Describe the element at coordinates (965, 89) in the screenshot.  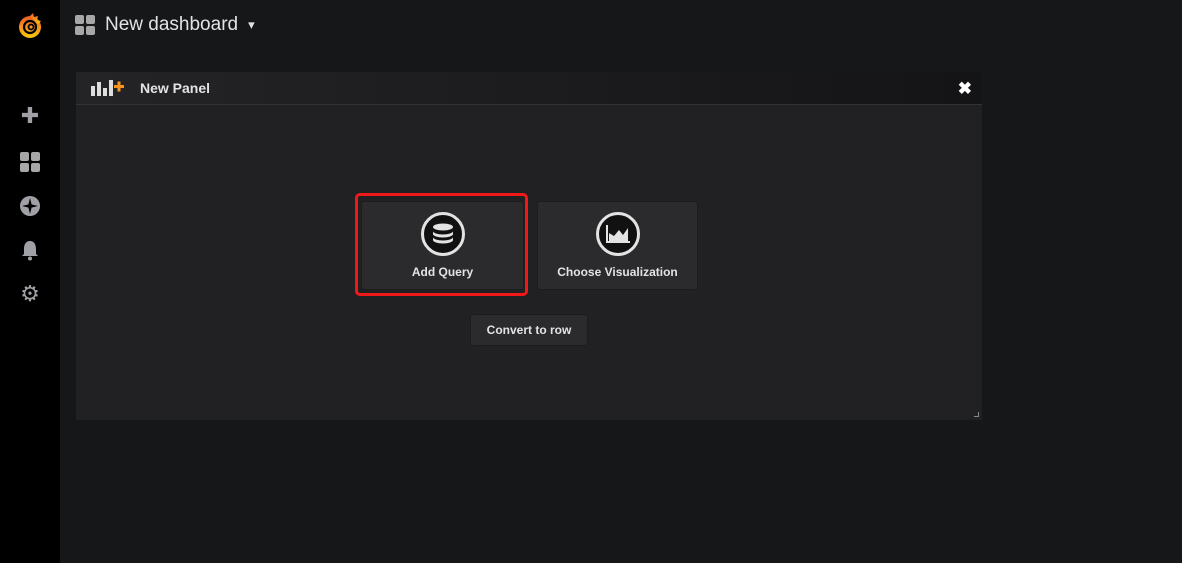
I see `close-icon: ✖` at that location.